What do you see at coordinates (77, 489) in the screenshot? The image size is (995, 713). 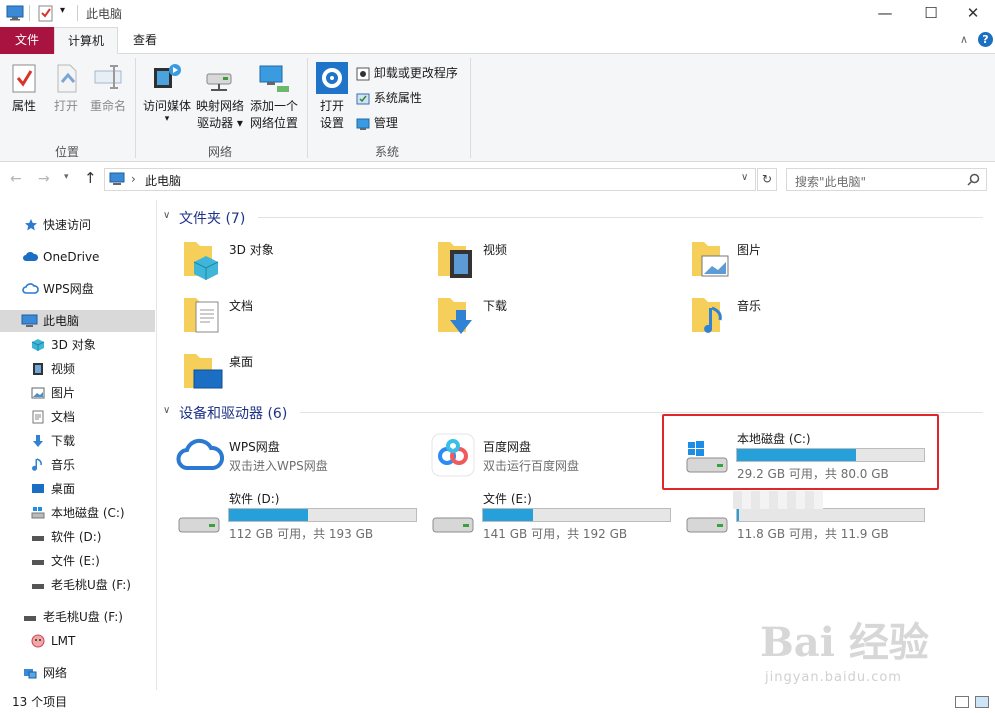 I see `sidebar-item-desktop: 桌面` at bounding box center [77, 489].